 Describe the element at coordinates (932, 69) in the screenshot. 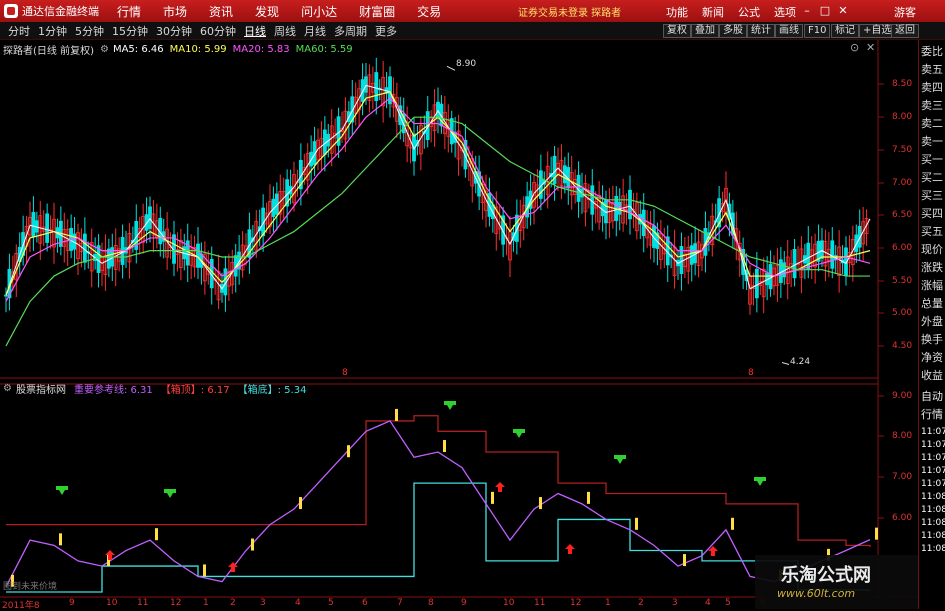

I see `sidebar-item: 卖五` at that location.